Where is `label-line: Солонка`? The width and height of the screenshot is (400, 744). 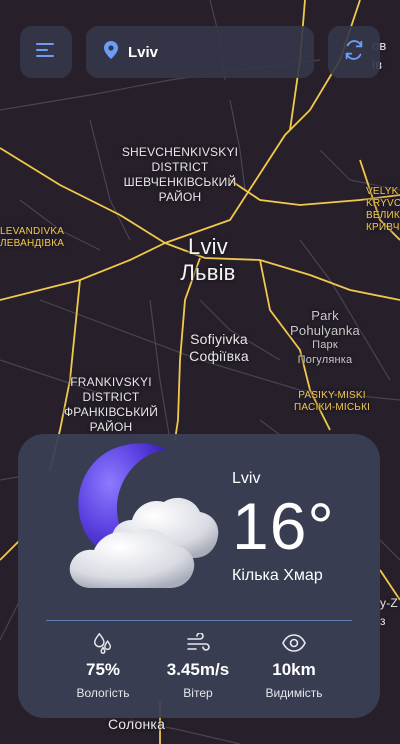 label-line: Солонка is located at coordinates (137, 724).